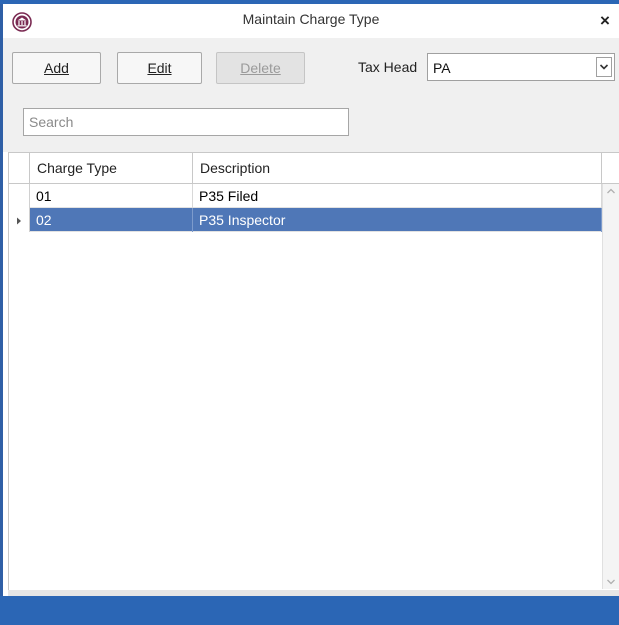 The image size is (619, 625). What do you see at coordinates (397, 196) in the screenshot?
I see `description-cell: P35 Filed` at bounding box center [397, 196].